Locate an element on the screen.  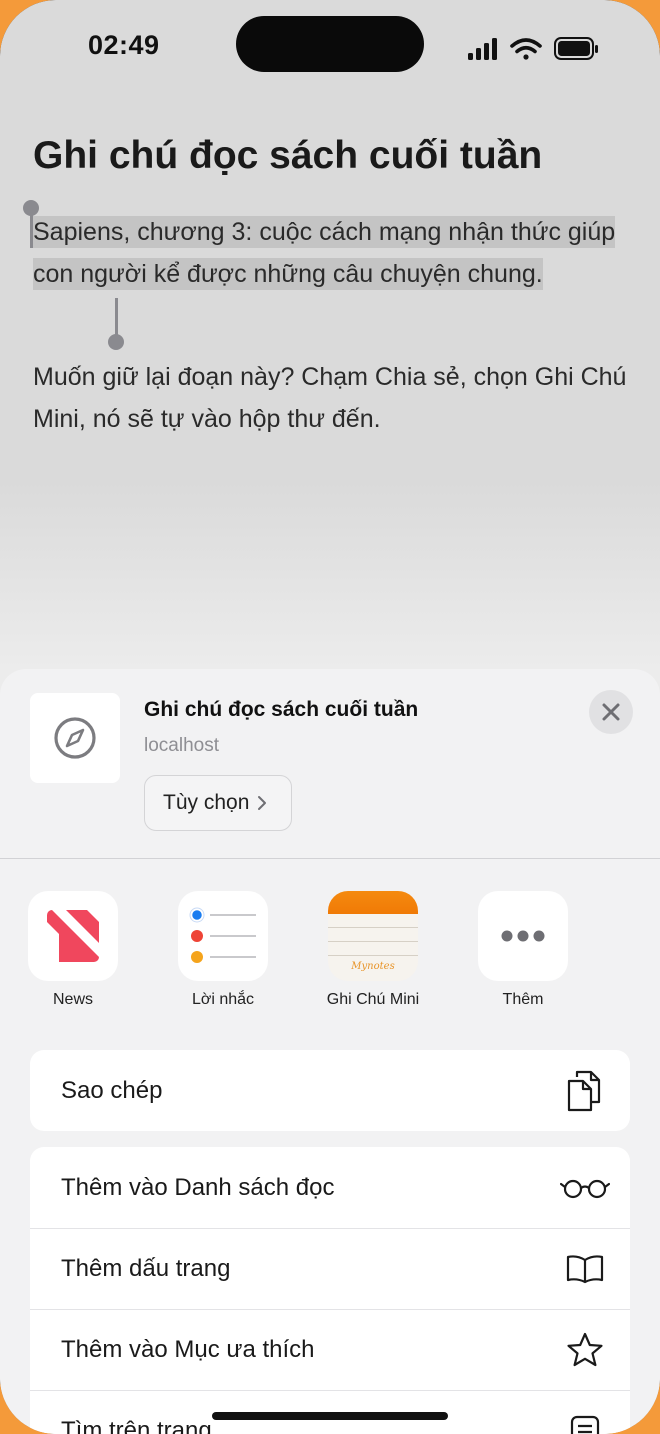
copy-group: Sao chép is located at coordinates (330, 1090).